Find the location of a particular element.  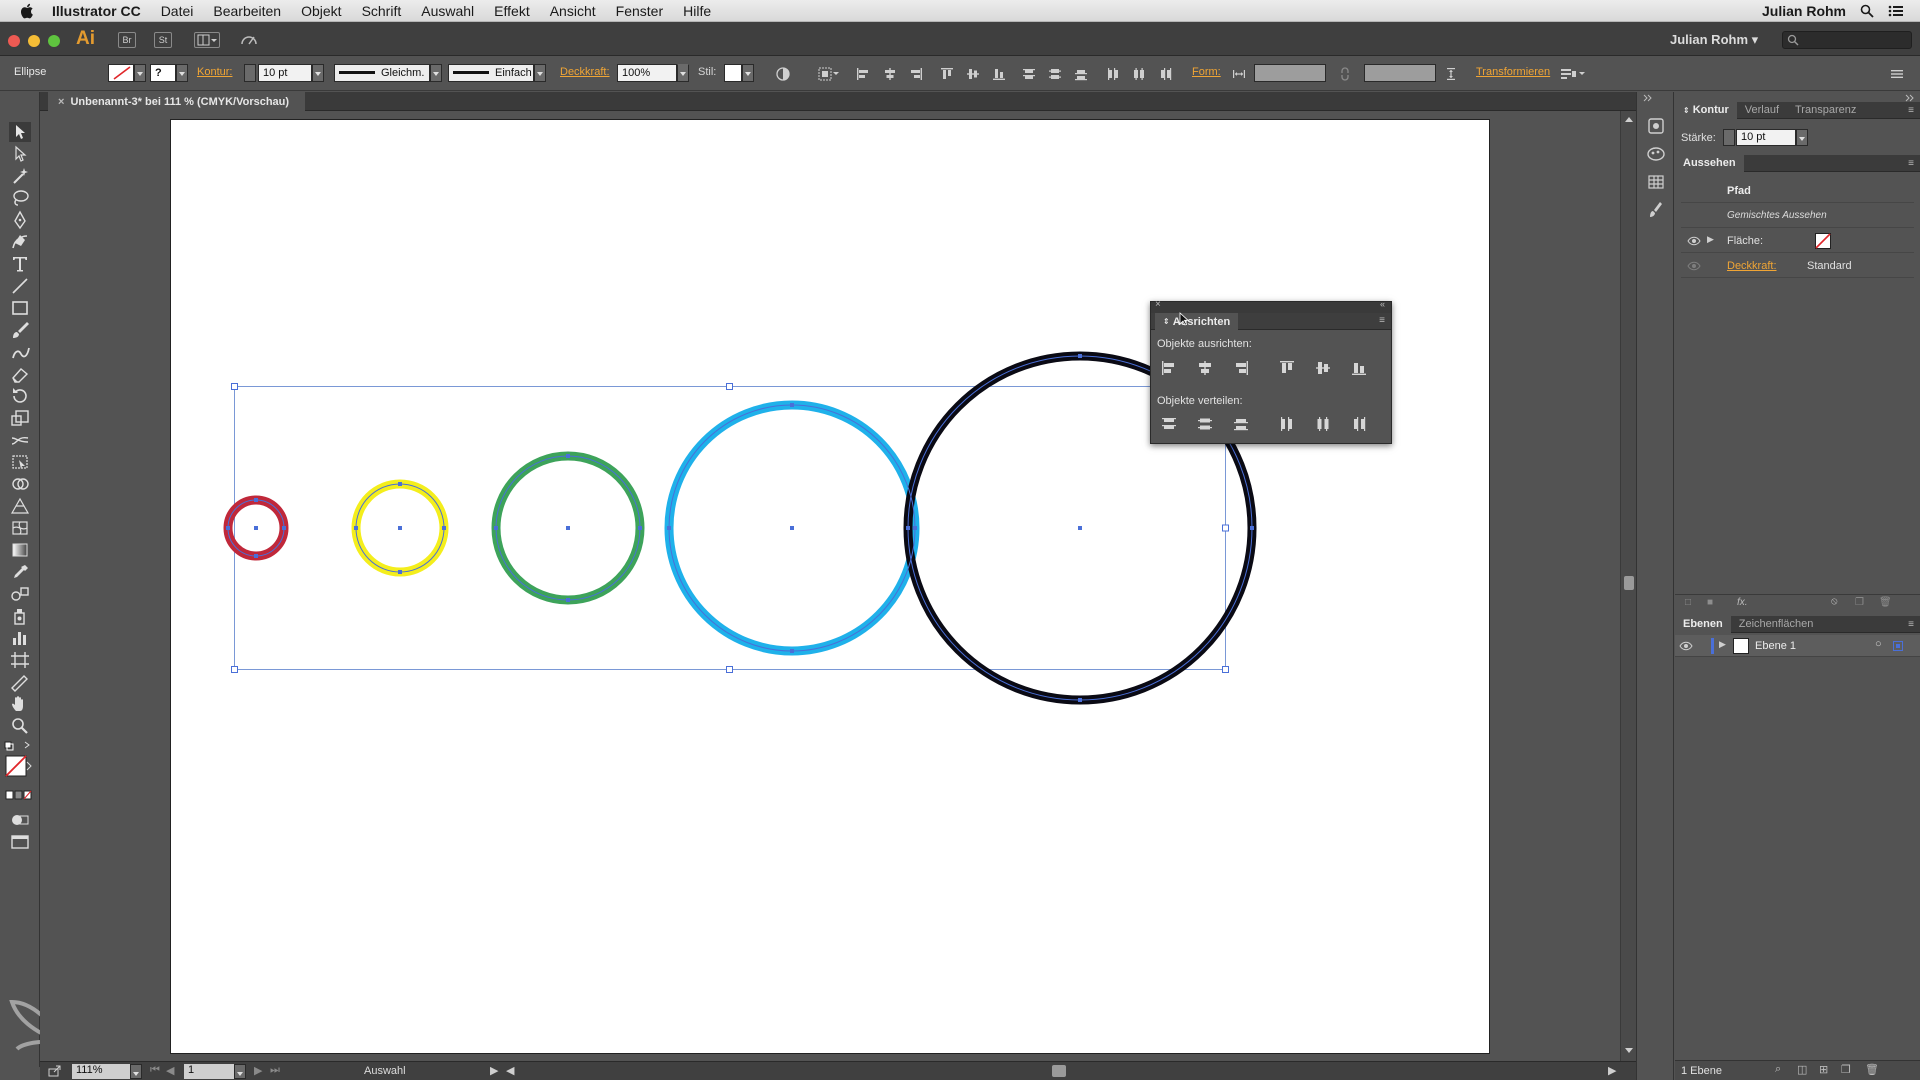

lasso-tool-icon is located at coordinates (20, 198).